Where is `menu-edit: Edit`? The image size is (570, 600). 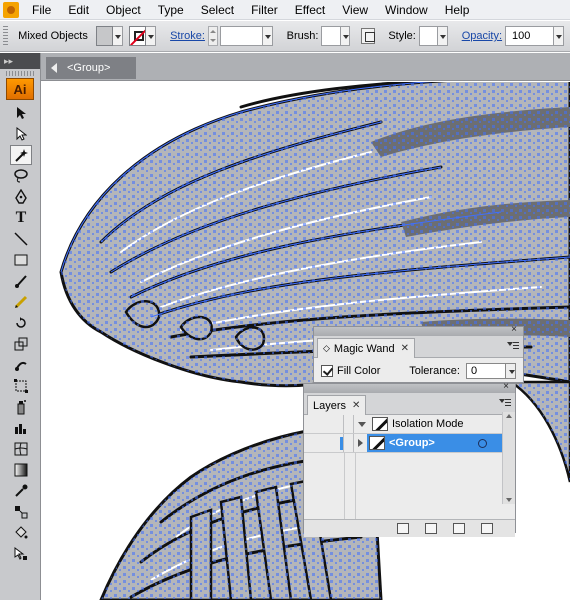 menu-edit: Edit is located at coordinates (78, 10).